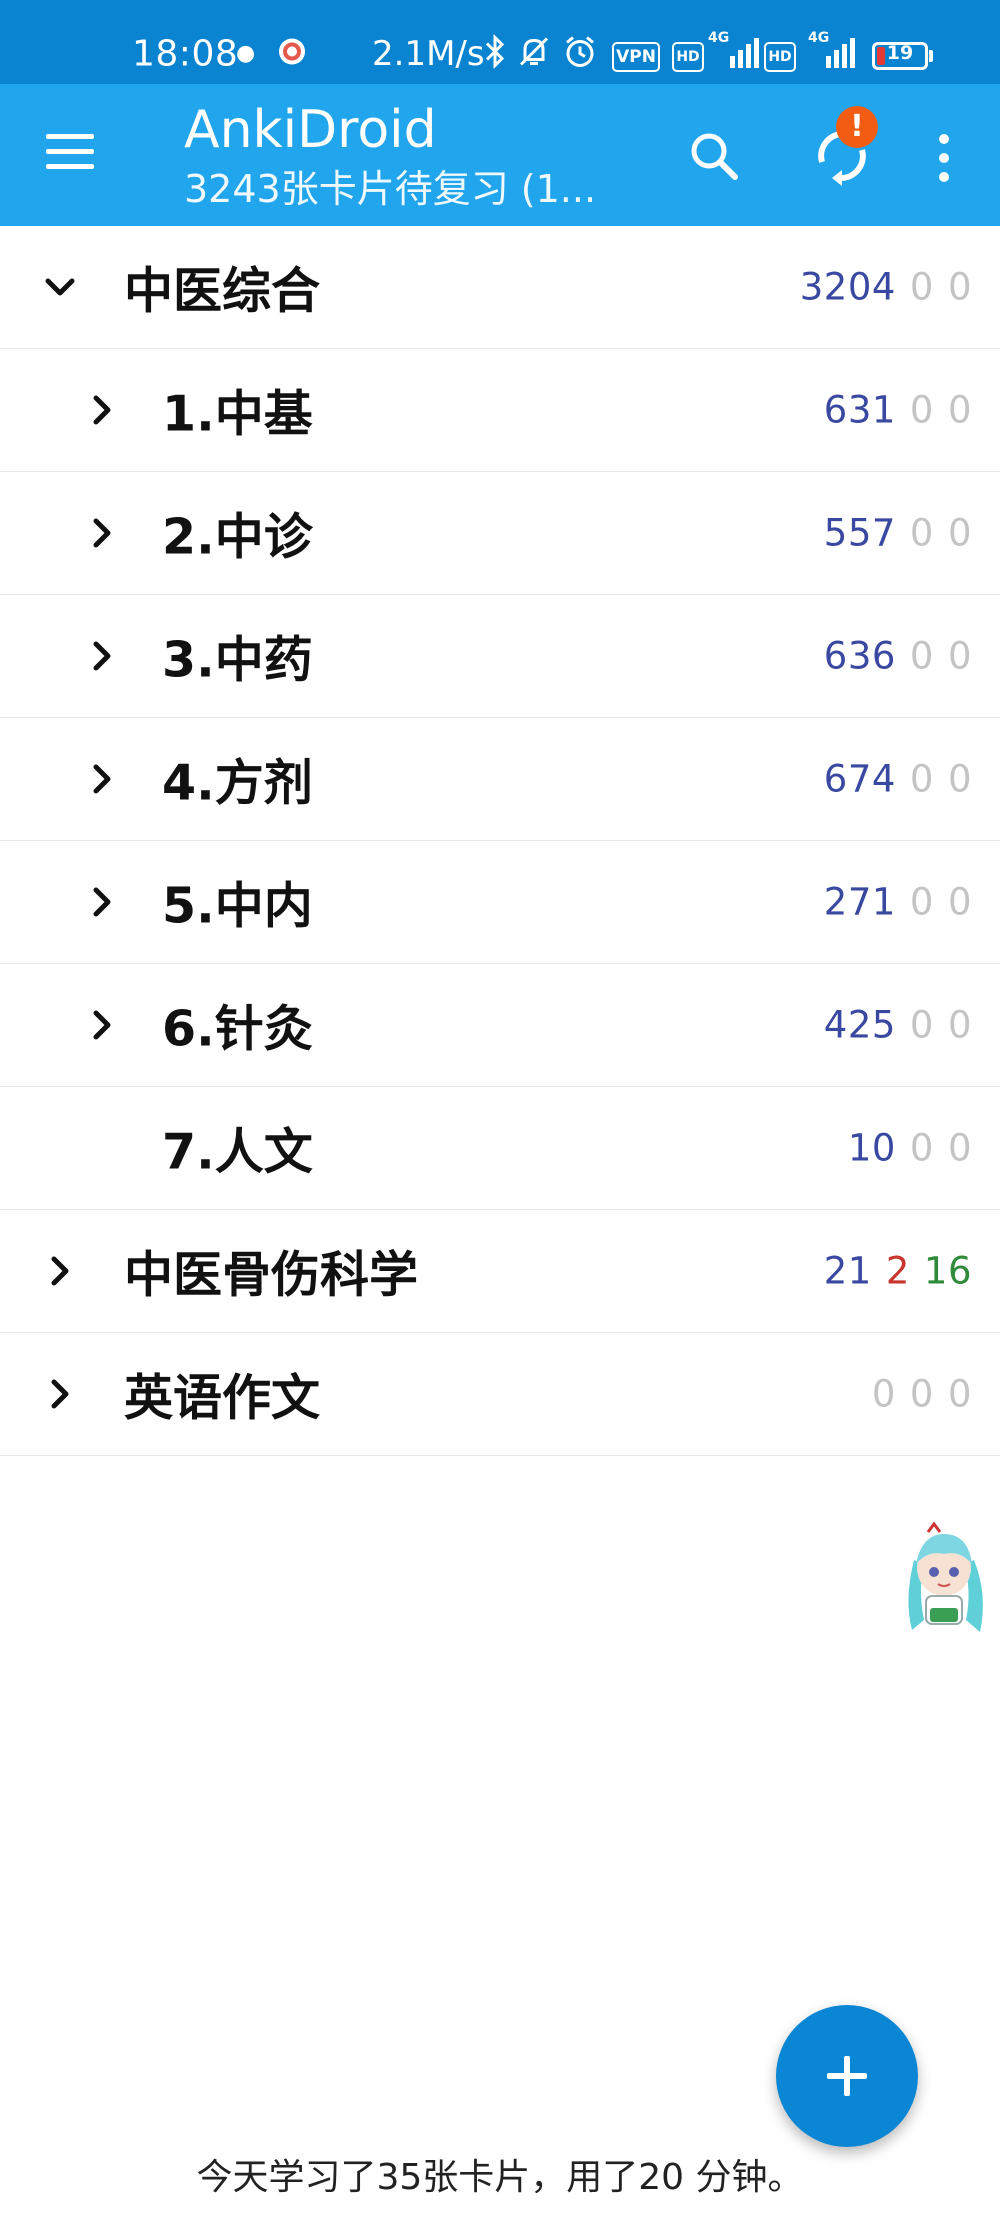  I want to click on deck-name: 3.中药, so click(237, 660).